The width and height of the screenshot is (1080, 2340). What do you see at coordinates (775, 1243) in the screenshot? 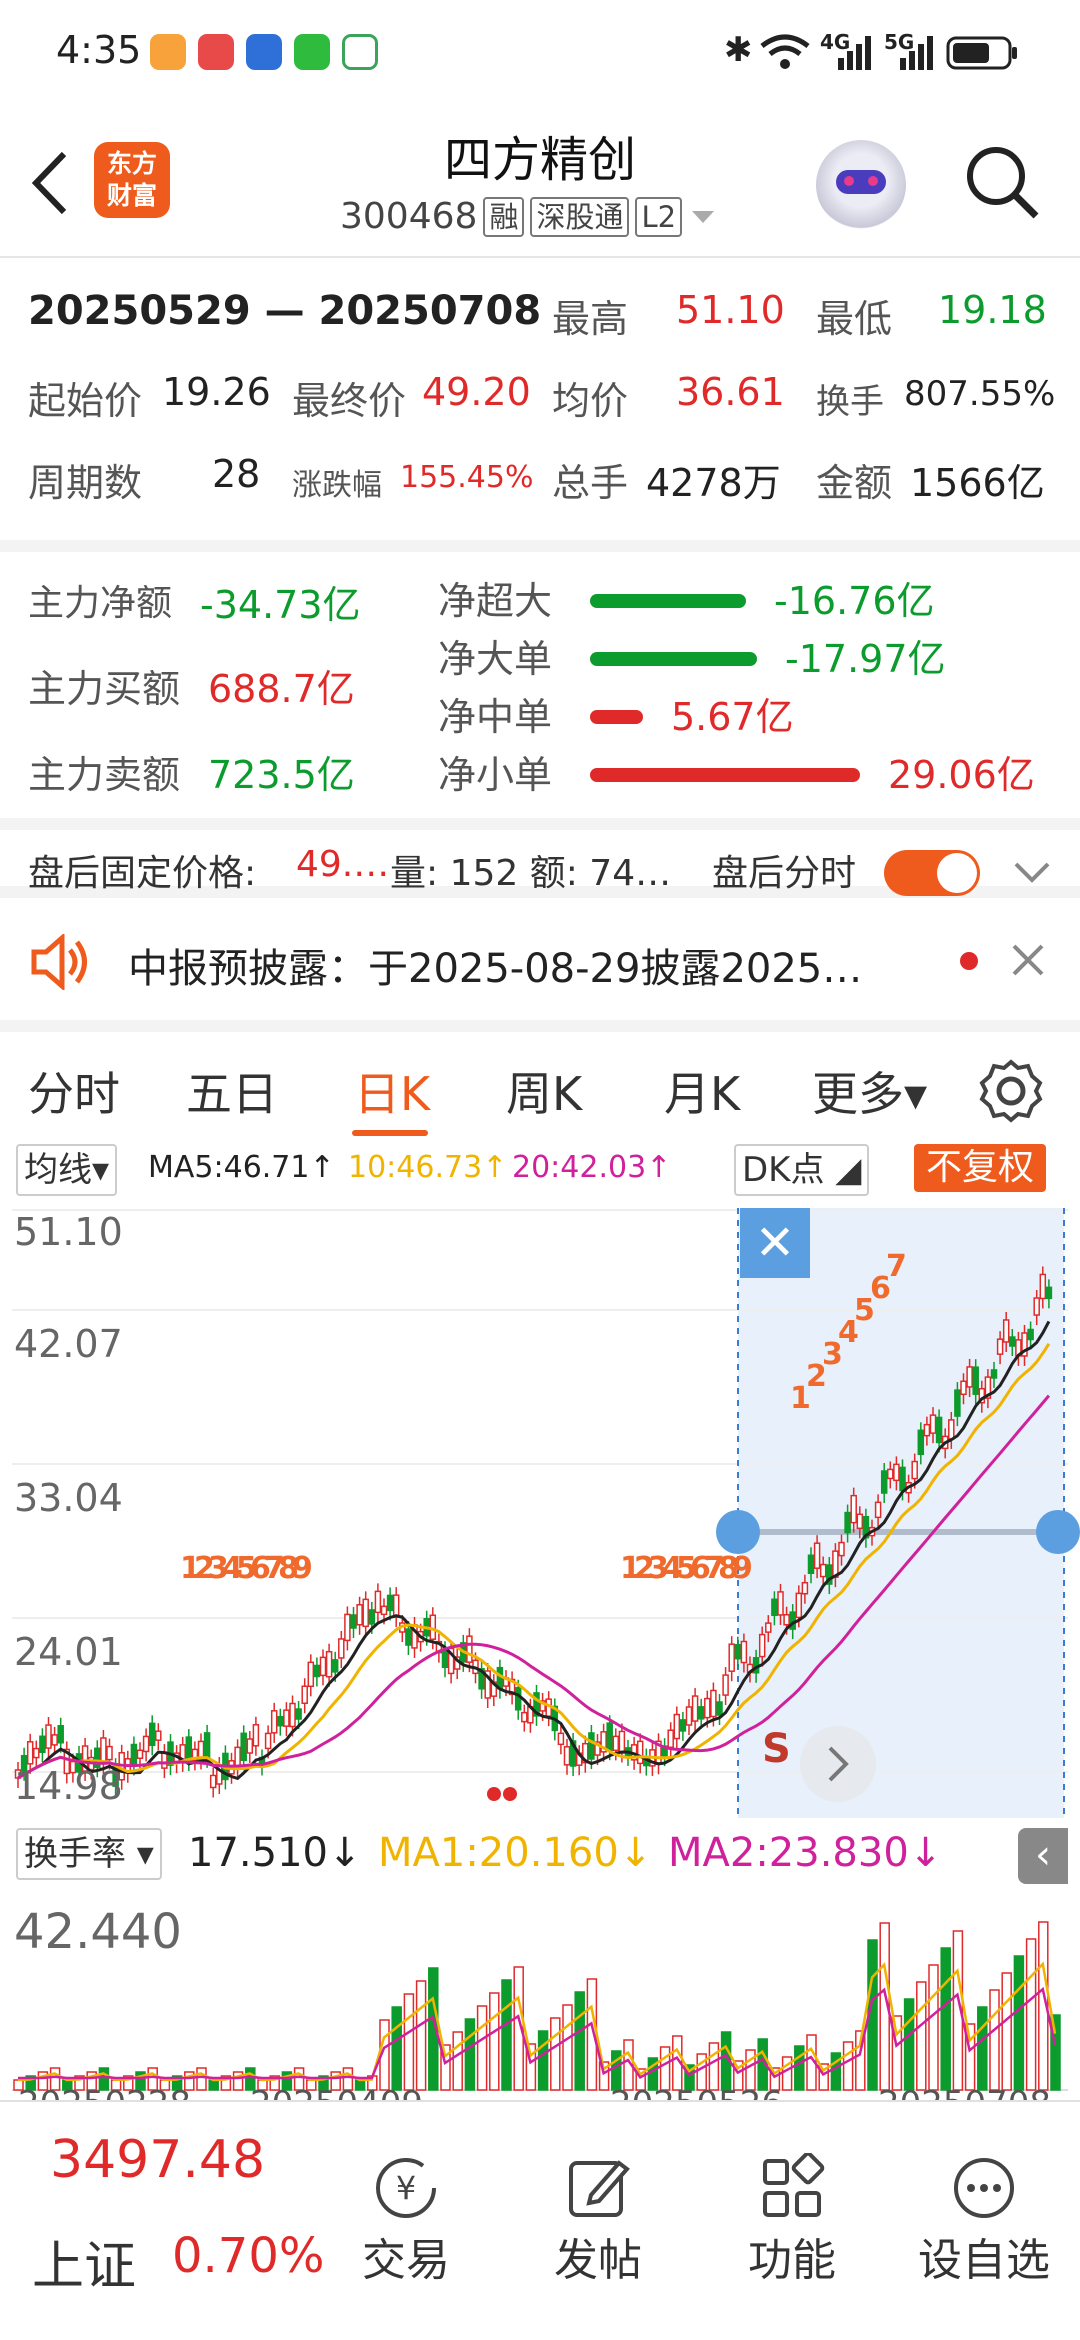
I see `close-selection-button: ✕` at bounding box center [775, 1243].